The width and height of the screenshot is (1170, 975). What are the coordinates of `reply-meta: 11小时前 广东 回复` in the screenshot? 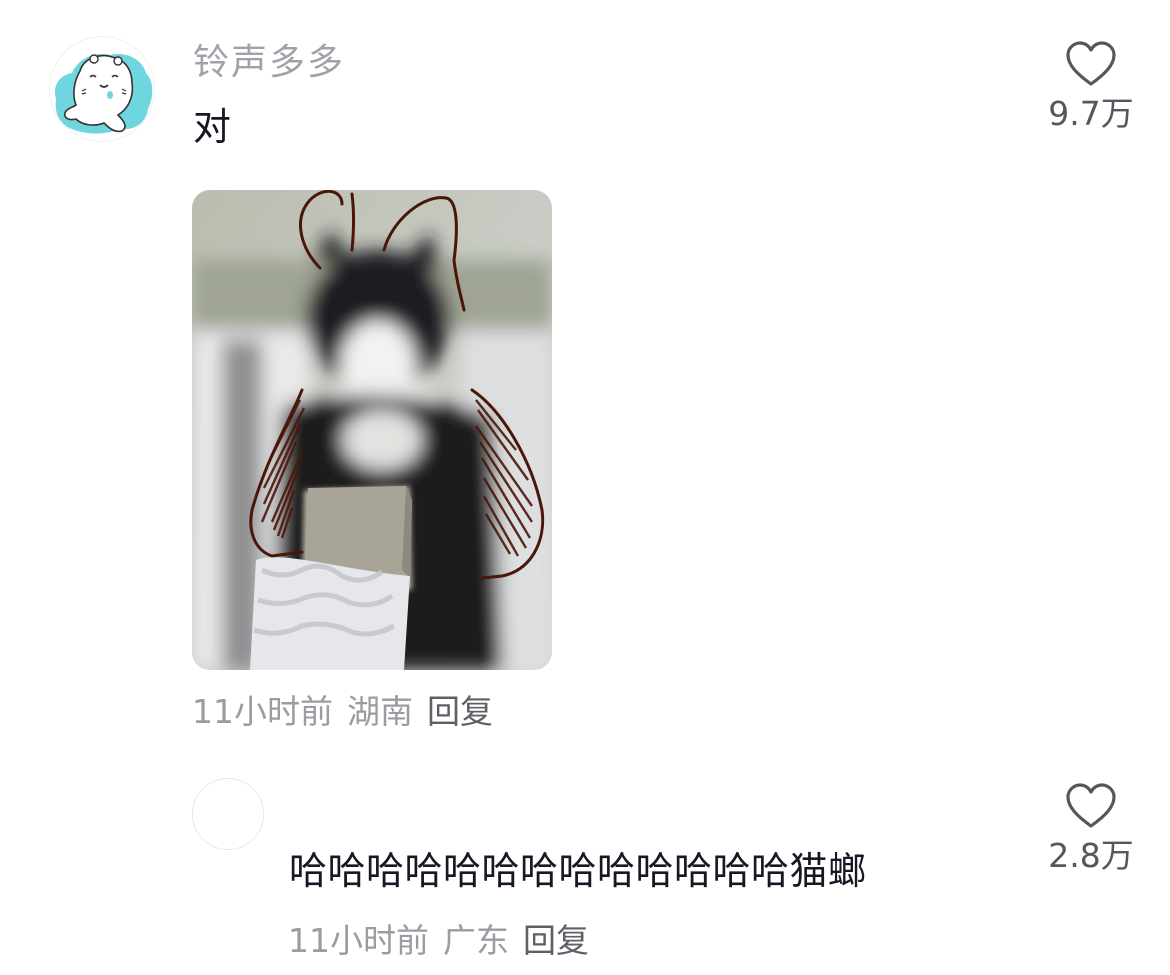 It's located at (445, 941).